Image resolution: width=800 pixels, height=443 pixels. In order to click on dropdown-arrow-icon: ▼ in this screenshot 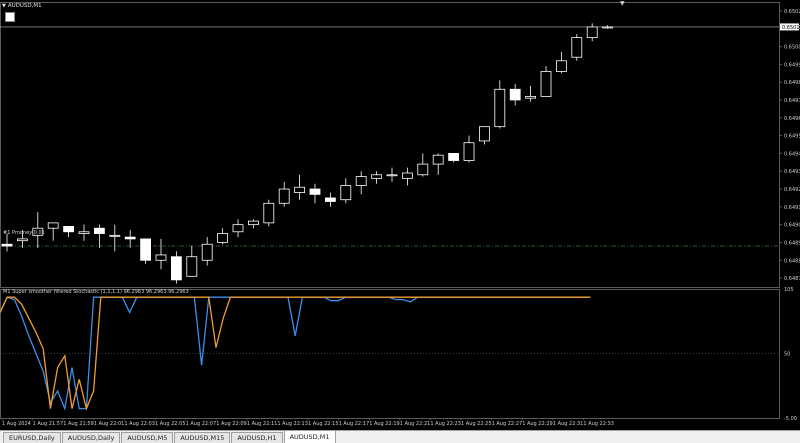, I will do `click(4, 6)`.